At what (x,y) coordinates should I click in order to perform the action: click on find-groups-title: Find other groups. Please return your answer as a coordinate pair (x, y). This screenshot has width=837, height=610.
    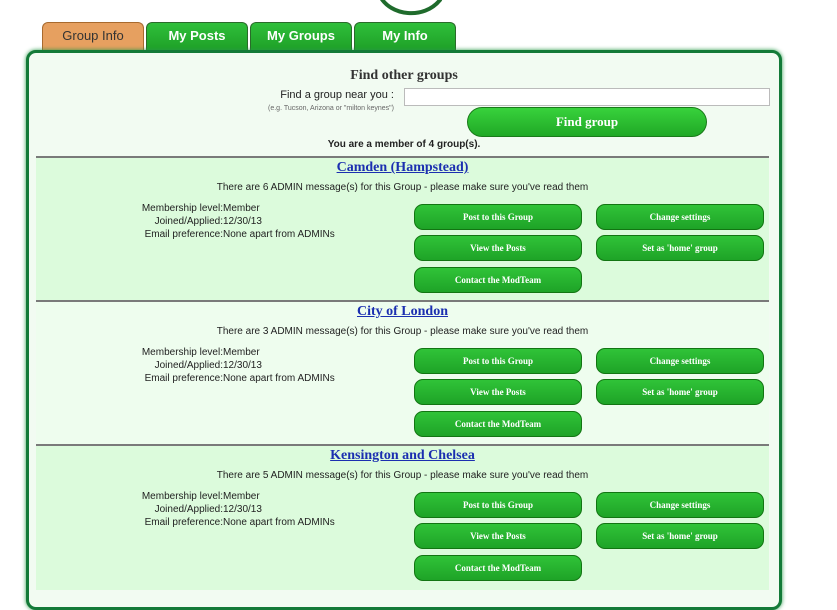
    Looking at the image, I should click on (404, 75).